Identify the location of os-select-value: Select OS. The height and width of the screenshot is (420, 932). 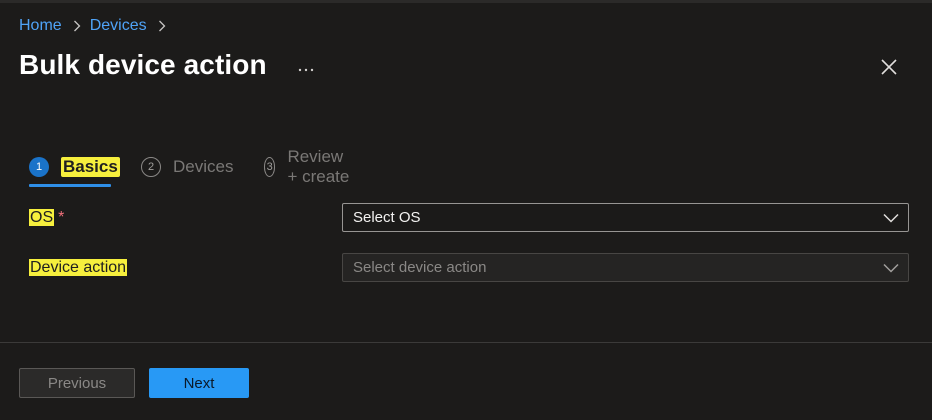
(387, 217).